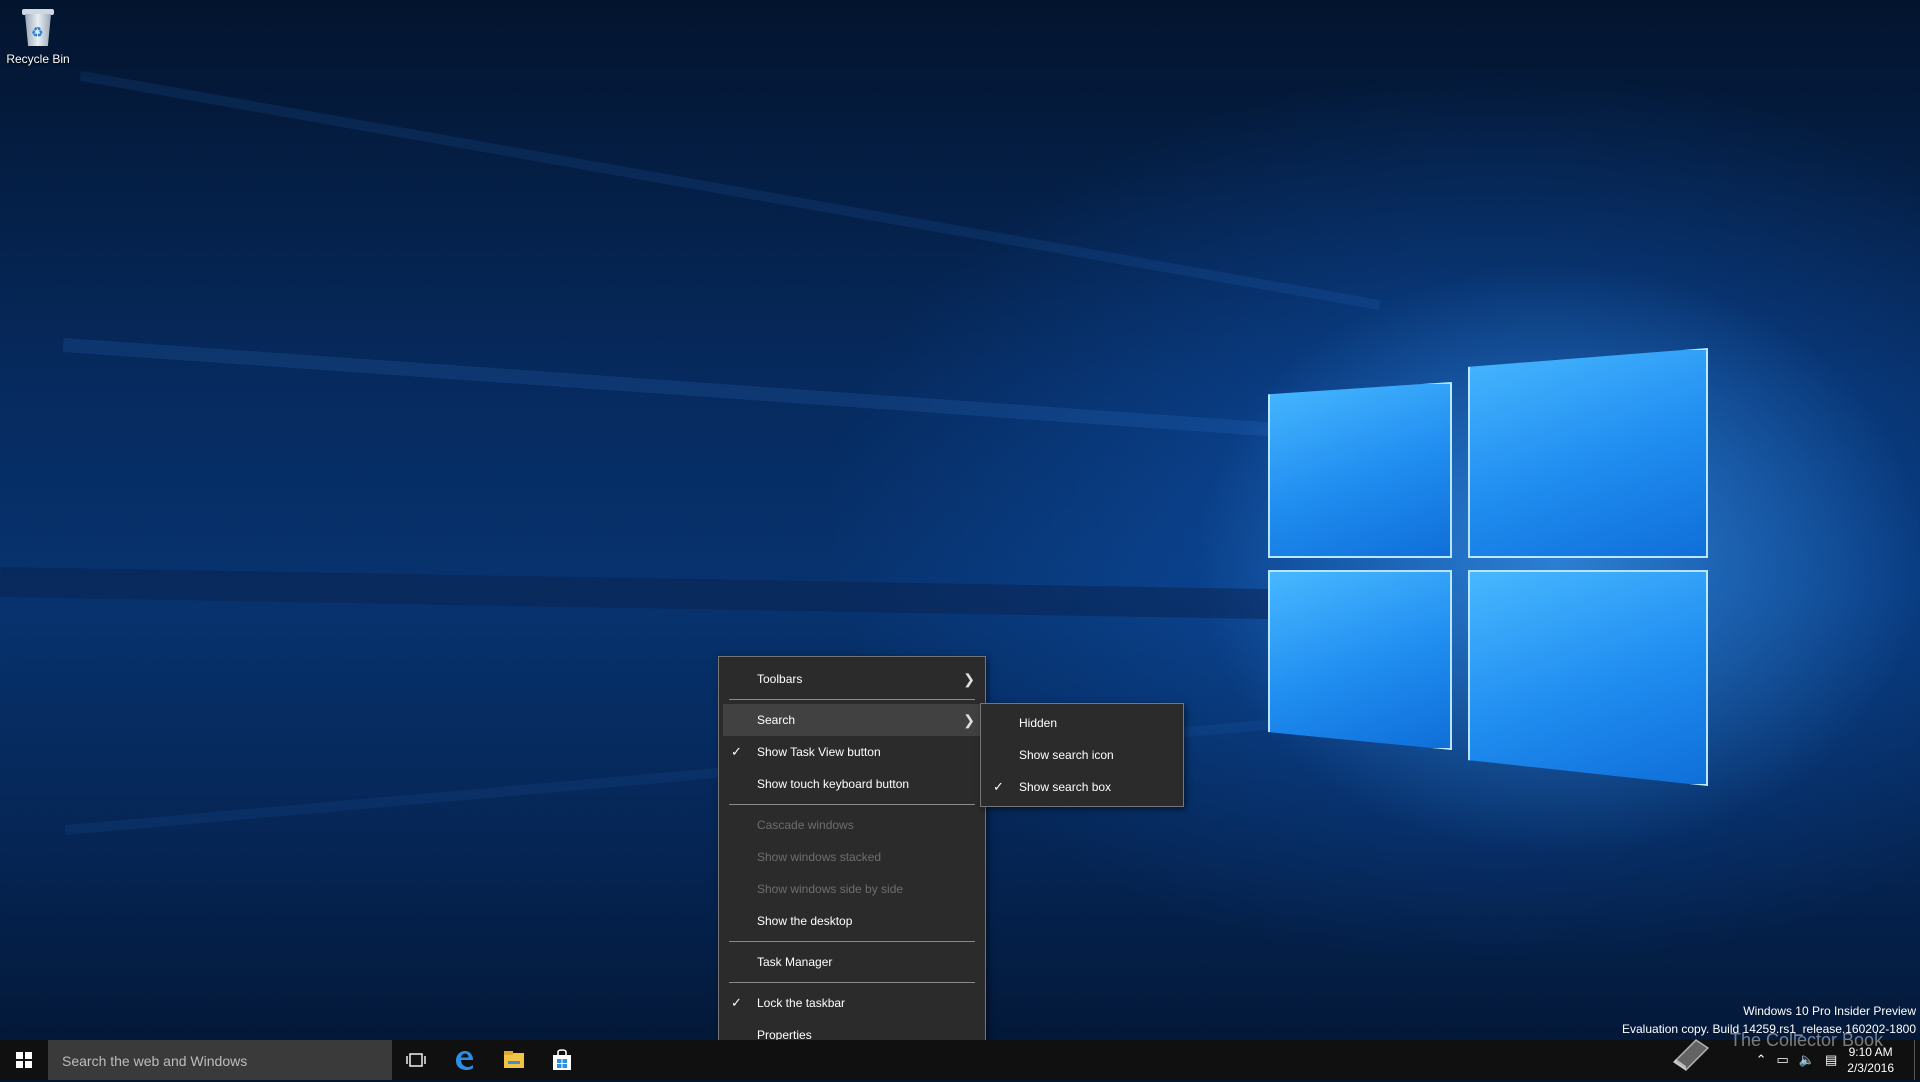  I want to click on menu-item-label: Hidden, so click(1038, 723).